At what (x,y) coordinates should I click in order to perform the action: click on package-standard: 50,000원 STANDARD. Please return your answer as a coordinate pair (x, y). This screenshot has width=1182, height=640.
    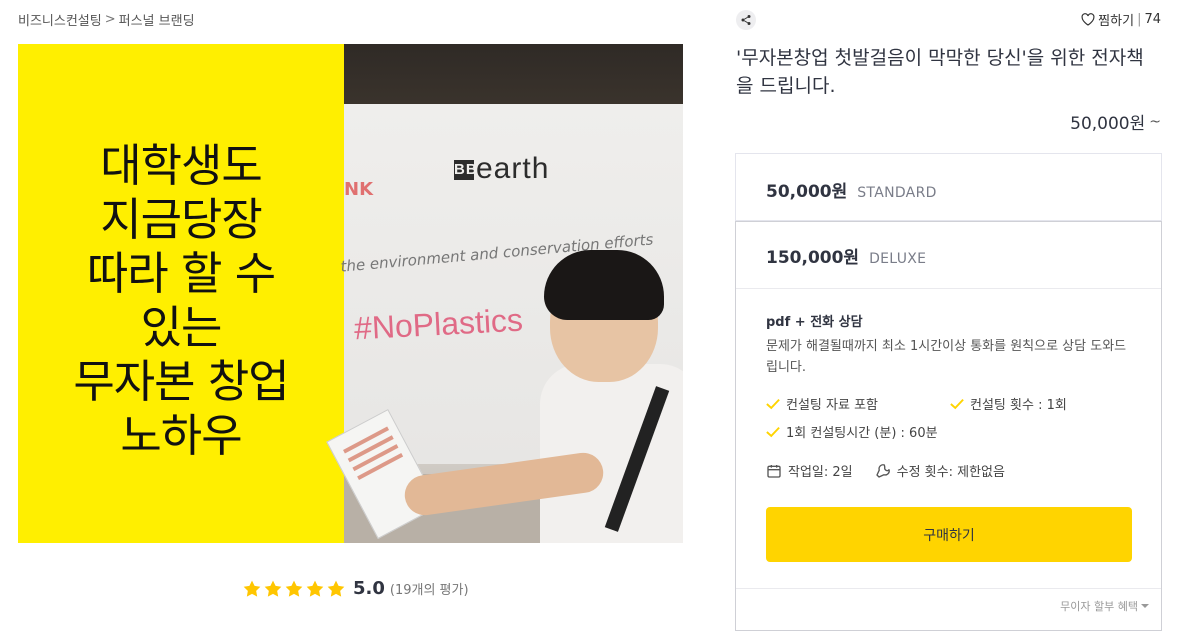
    Looking at the image, I should click on (948, 187).